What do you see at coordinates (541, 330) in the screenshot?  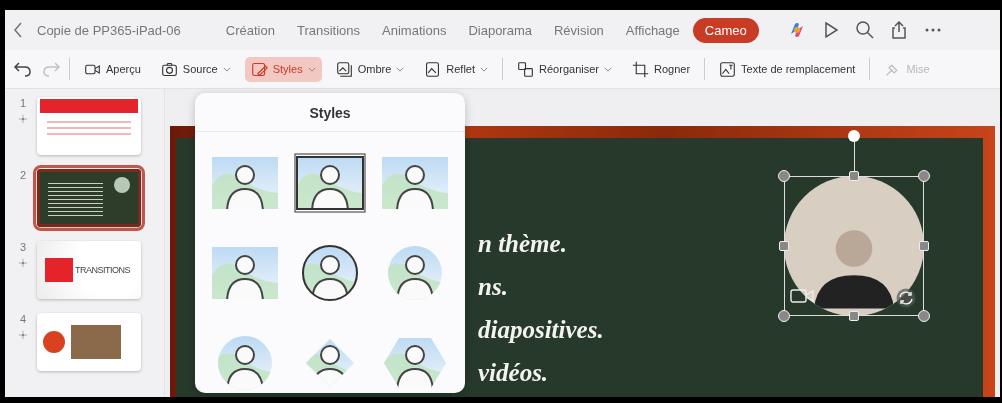 I see `slide-text-line: diapositives.` at bounding box center [541, 330].